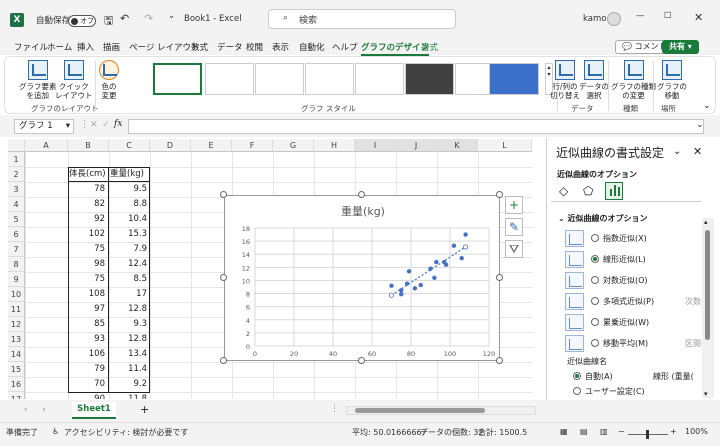  Describe the element at coordinates (668, 16) in the screenshot. I see `maximize-icon: ☐` at that location.